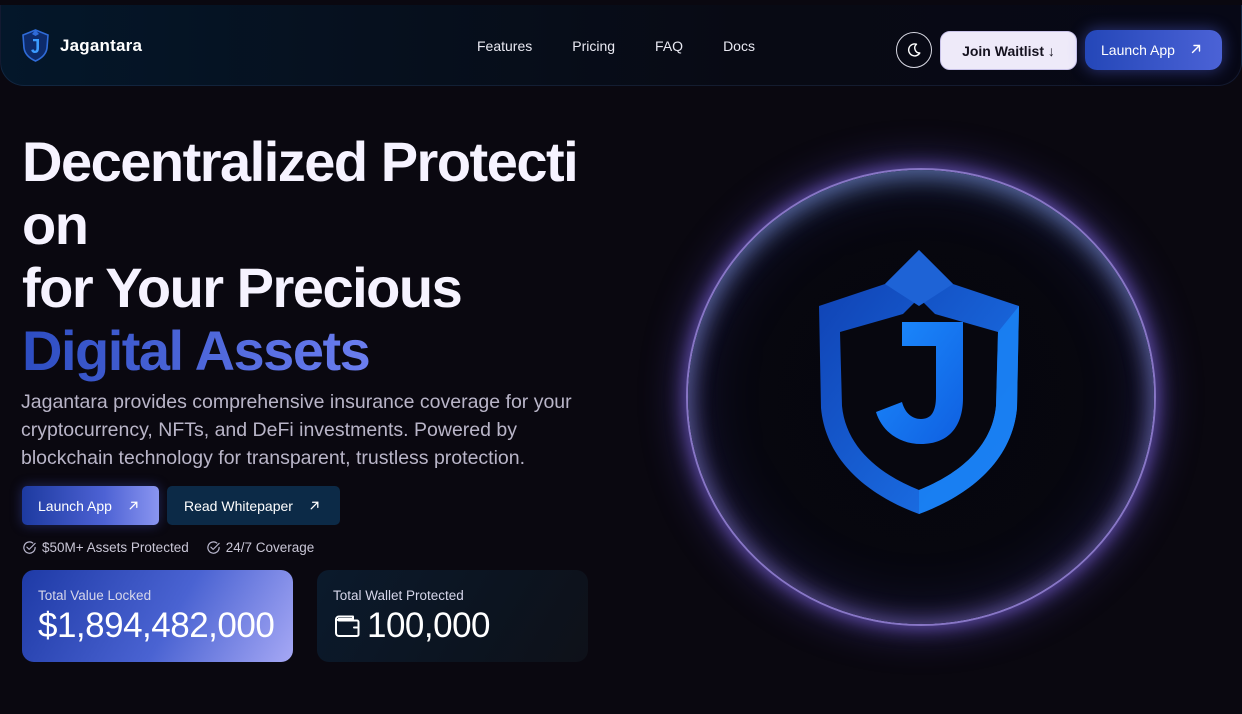 The height and width of the screenshot is (714, 1242). What do you see at coordinates (347, 626) in the screenshot?
I see `wallet-icon` at bounding box center [347, 626].